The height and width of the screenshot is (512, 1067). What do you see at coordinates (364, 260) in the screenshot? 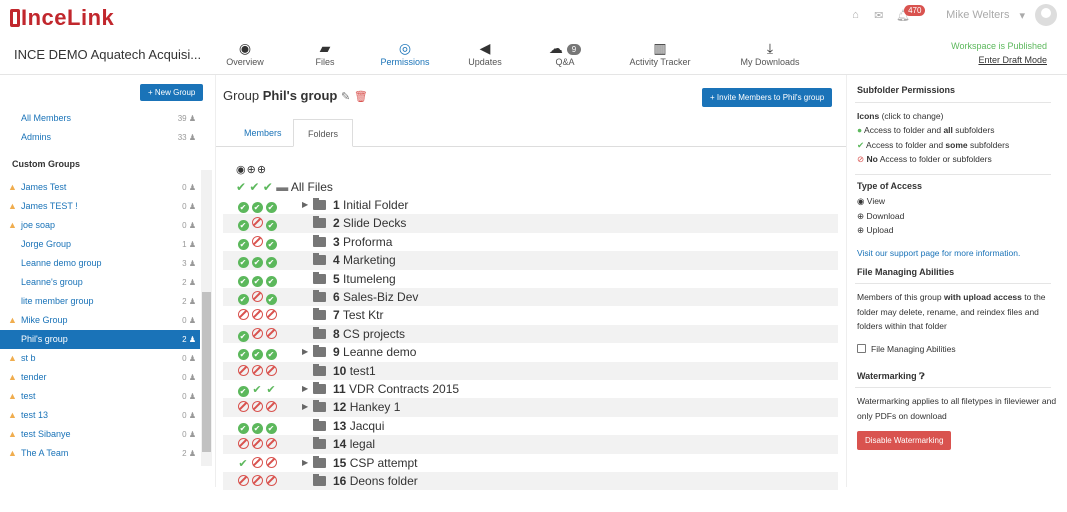
I see `folder-name: 4 Marketing` at bounding box center [364, 260].